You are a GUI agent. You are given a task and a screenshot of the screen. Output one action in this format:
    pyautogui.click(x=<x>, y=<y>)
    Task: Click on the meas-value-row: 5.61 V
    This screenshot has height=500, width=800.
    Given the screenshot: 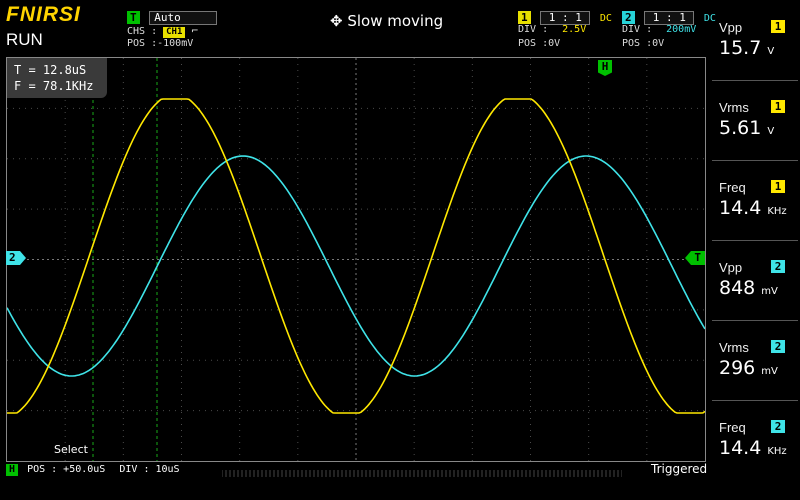 What is the action you would take?
    pyautogui.click(x=746, y=128)
    